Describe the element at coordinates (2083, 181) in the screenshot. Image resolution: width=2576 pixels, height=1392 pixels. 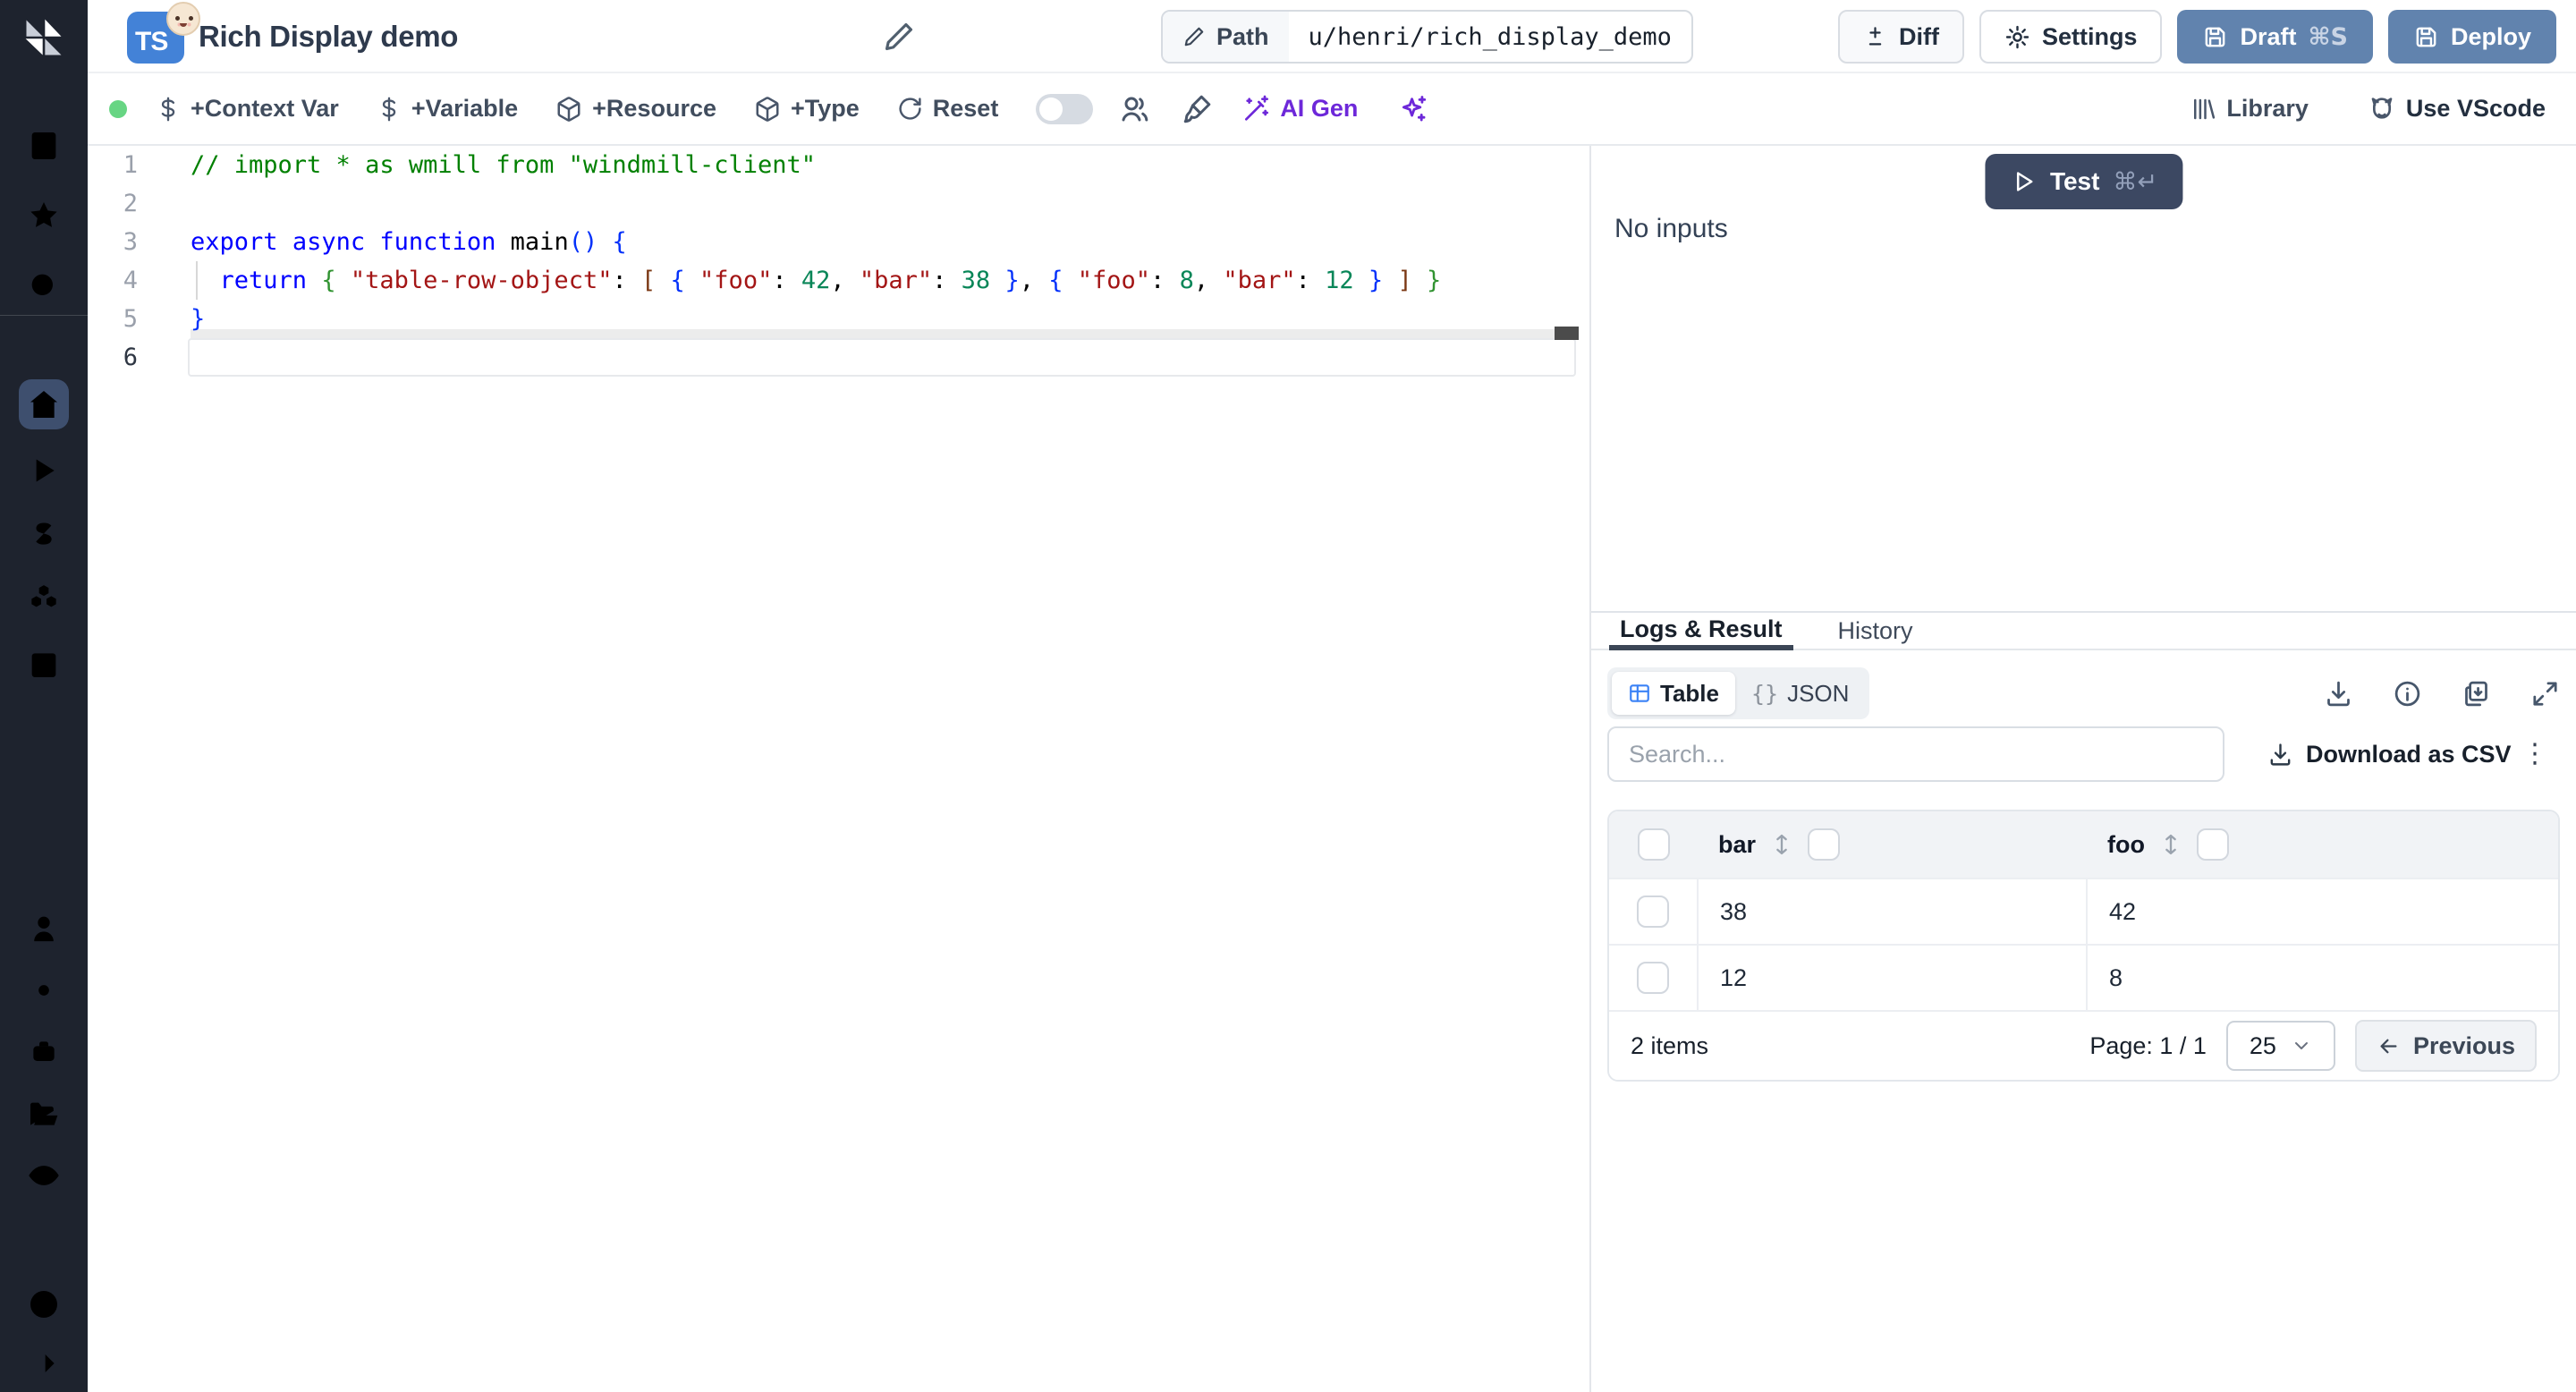
I see `test-button: Test ⌘↵` at that location.